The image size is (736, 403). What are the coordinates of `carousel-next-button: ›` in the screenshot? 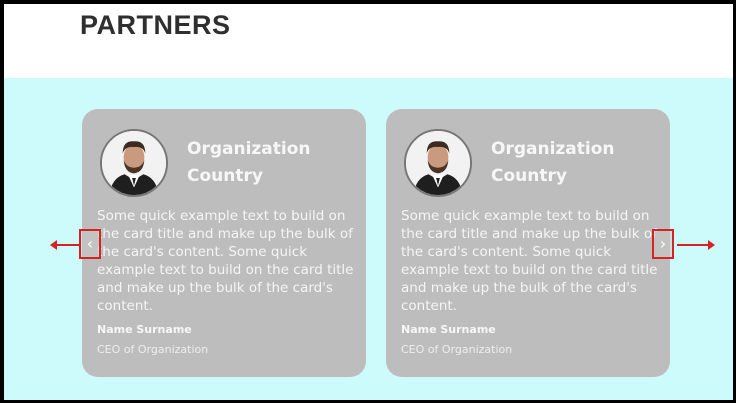 It's located at (663, 244).